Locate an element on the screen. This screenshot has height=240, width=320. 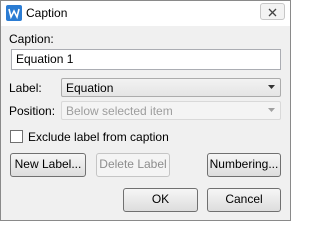
exclude-label-text: Exclude label from caption is located at coordinates (98, 137).